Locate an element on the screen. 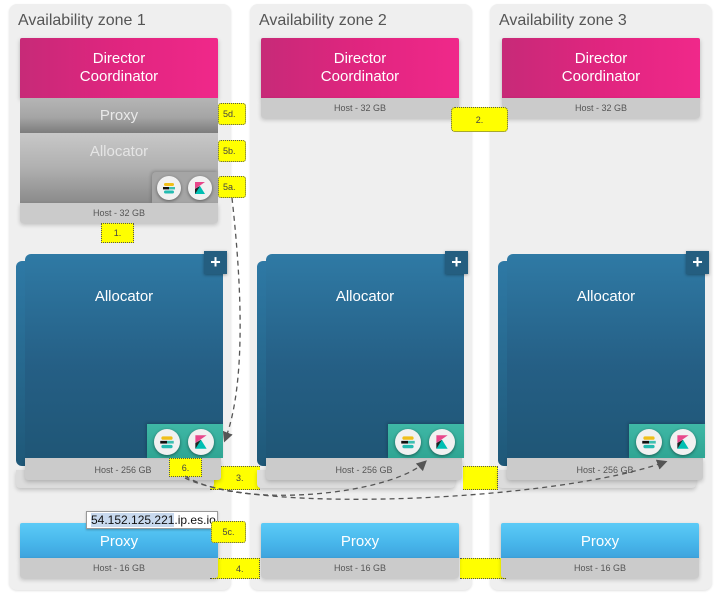 This screenshot has height=598, width=718. proxy-zone-2: Proxy is located at coordinates (360, 540).